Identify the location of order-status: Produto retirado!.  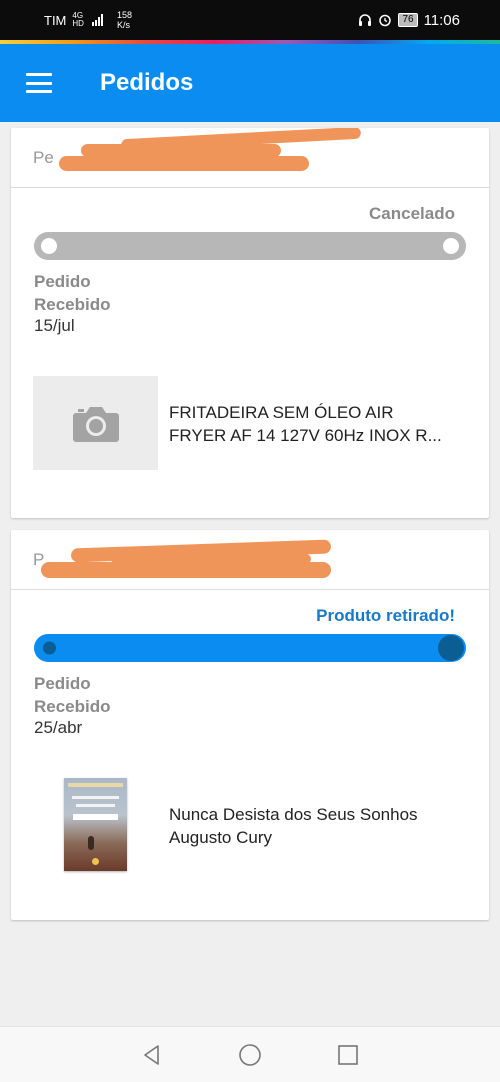
(385, 615).